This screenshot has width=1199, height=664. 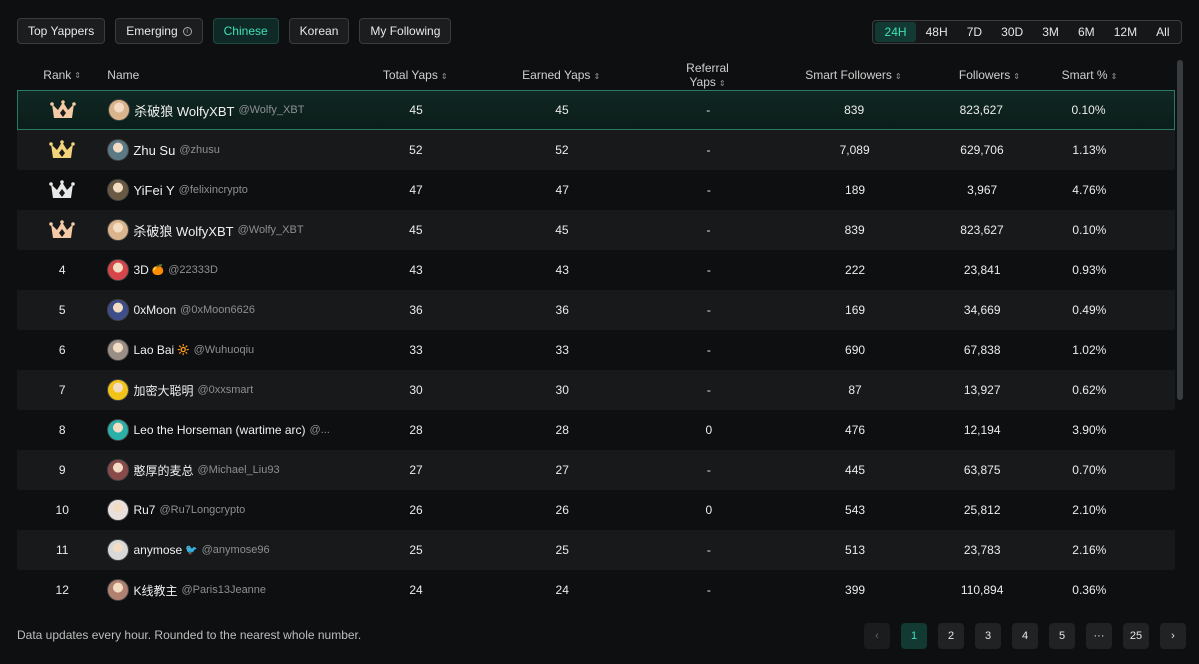 I want to click on table-row: 6 Lao Bai 🔆 @Wuhuoqiu 33 33 - 690 67,838 1.02%, so click(x=596, y=350).